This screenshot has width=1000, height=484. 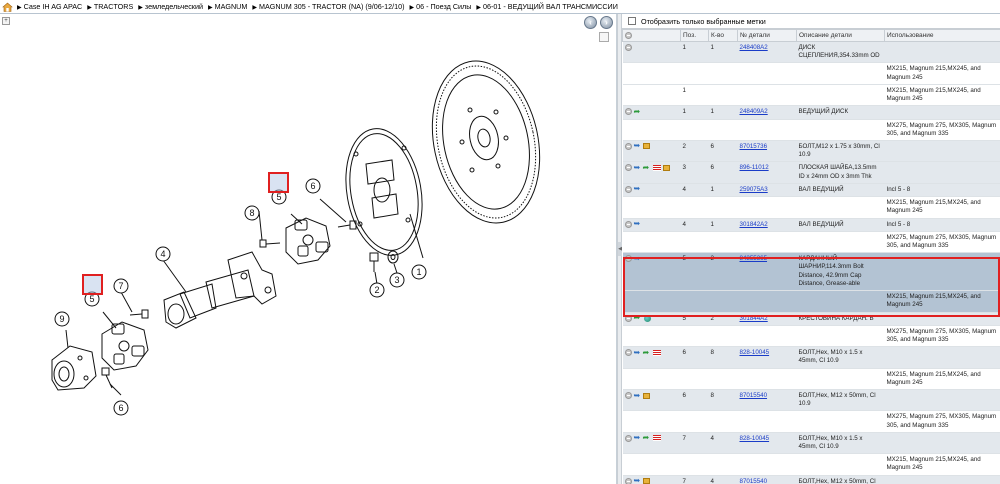 What do you see at coordinates (651, 443) in the screenshot?
I see `row-icons: ➥ ➦` at bounding box center [651, 443].